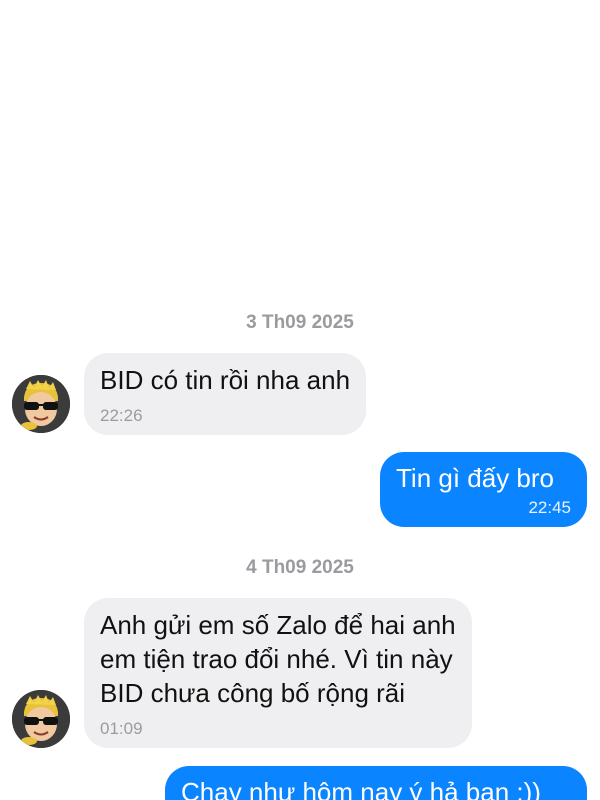 The width and height of the screenshot is (600, 800). I want to click on message-time: 22:26, so click(121, 415).